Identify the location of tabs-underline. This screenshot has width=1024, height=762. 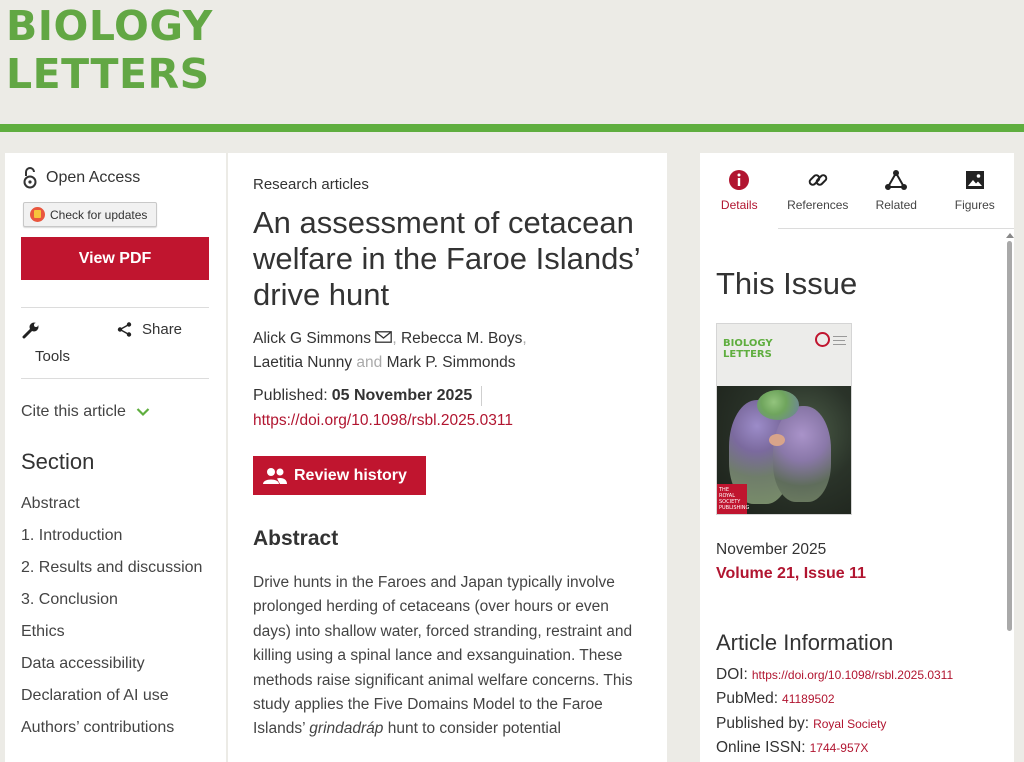
(896, 228).